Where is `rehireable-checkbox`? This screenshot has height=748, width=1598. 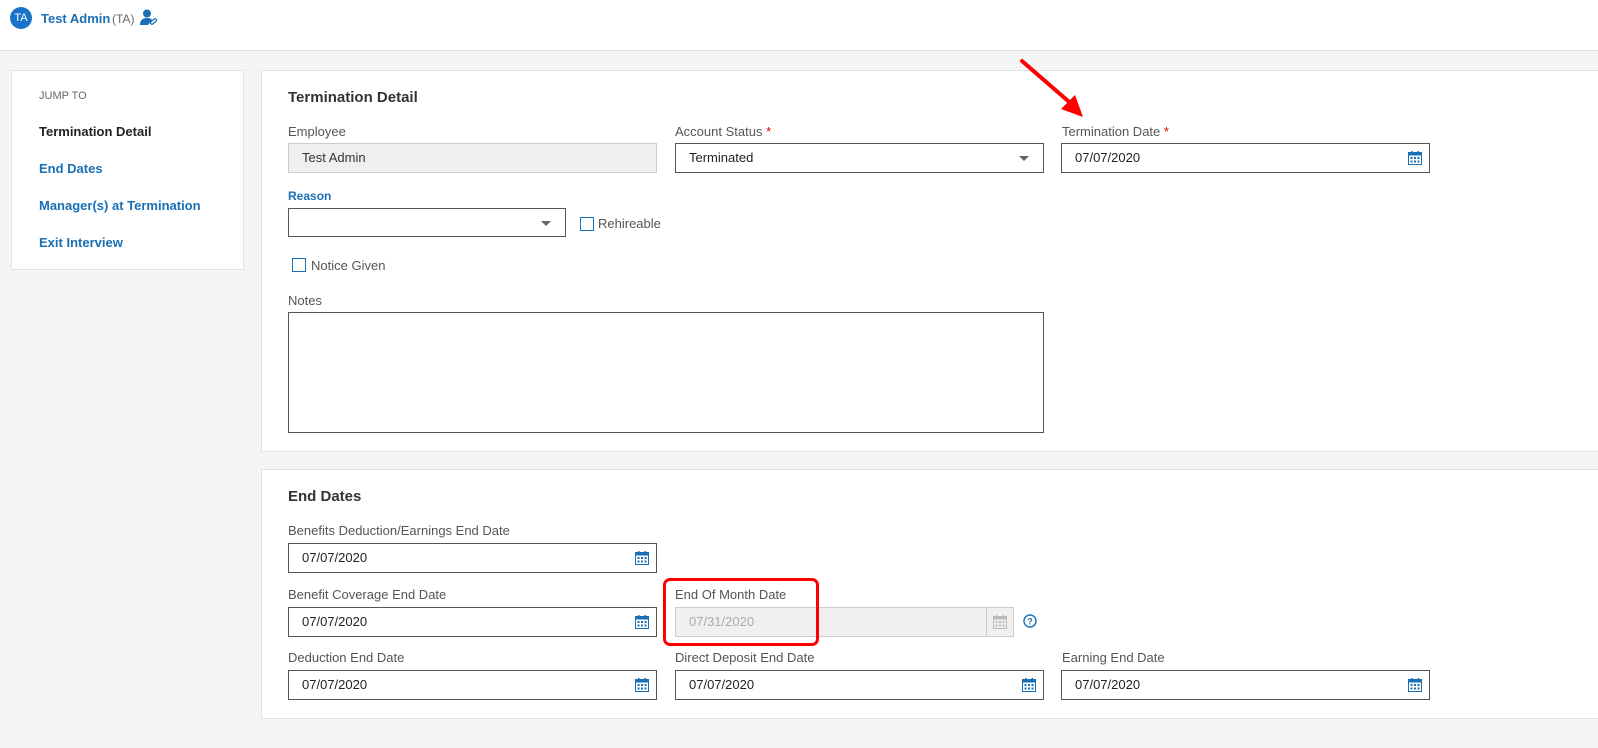
rehireable-checkbox is located at coordinates (587, 224).